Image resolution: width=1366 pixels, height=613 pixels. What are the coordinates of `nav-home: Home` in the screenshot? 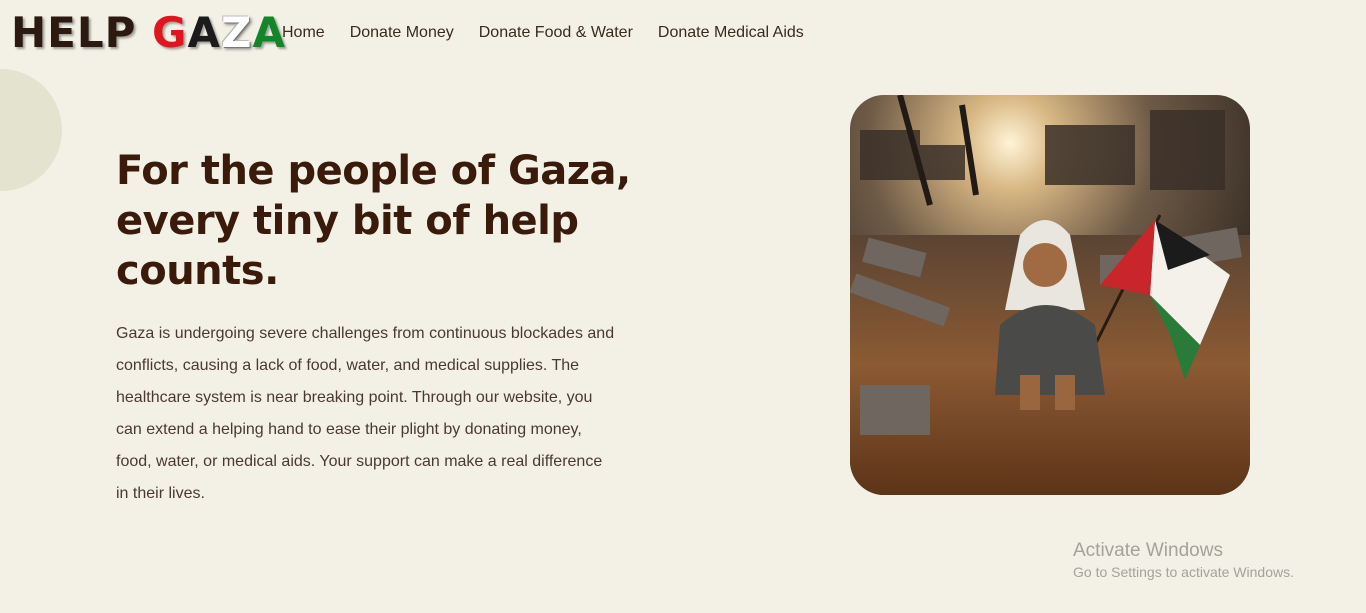 It's located at (303, 33).